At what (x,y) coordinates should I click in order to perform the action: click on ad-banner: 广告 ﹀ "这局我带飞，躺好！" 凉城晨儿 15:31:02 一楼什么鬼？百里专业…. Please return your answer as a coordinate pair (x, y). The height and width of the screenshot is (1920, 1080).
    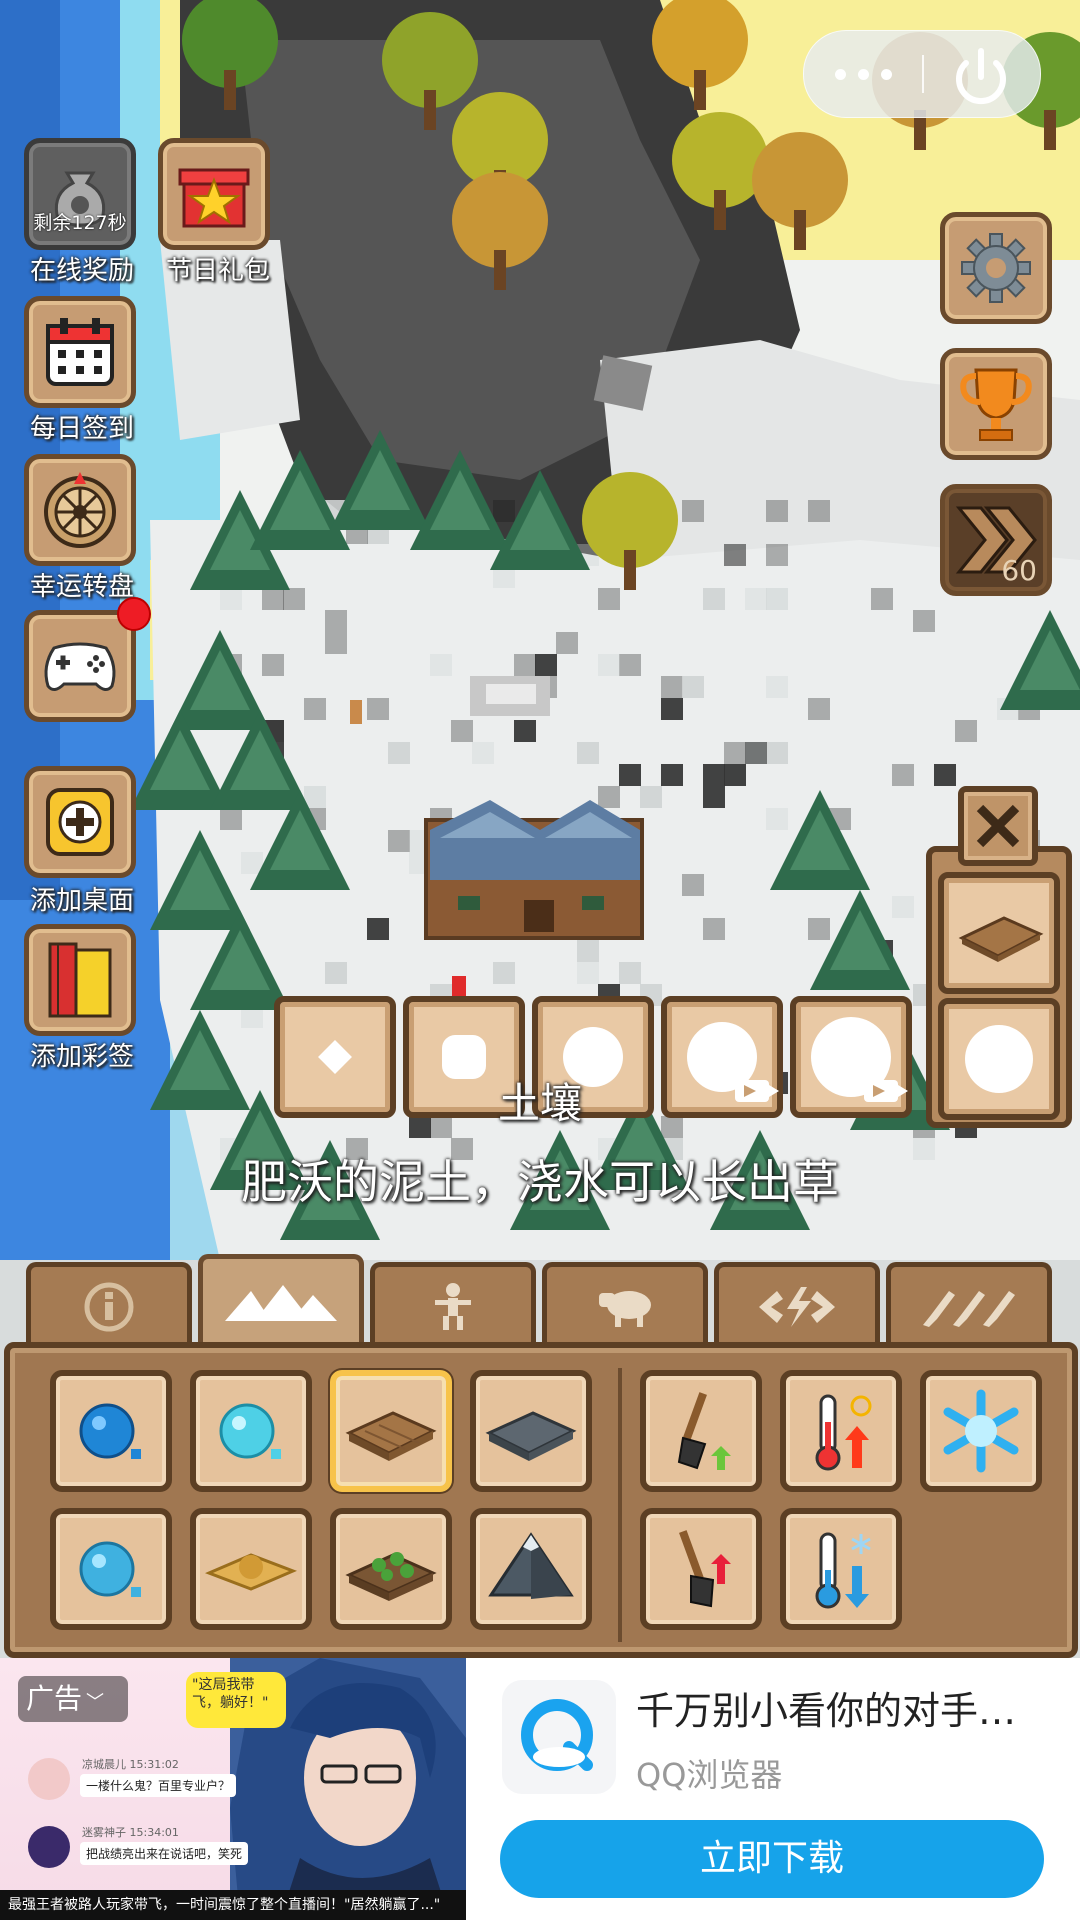
    Looking at the image, I should click on (540, 1789).